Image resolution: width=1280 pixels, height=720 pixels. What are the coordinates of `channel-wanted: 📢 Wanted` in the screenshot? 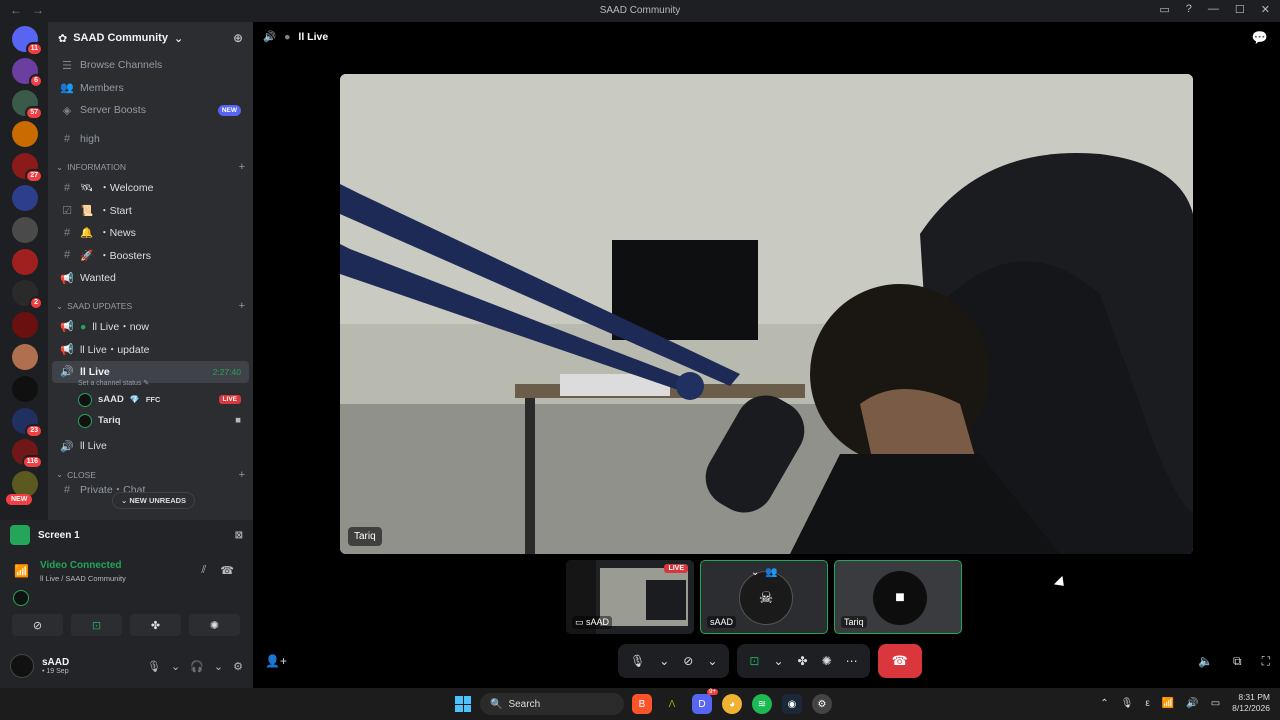 It's located at (150, 278).